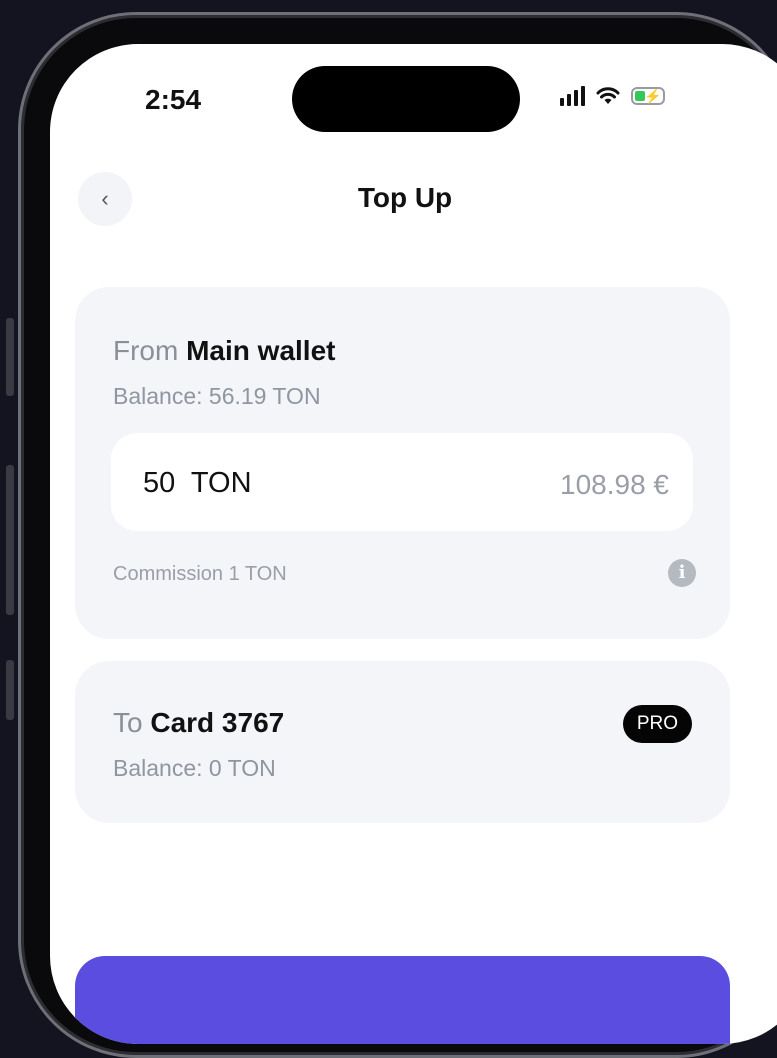 Image resolution: width=777 pixels, height=1058 pixels. I want to click on card-name: Card 3767, so click(217, 722).